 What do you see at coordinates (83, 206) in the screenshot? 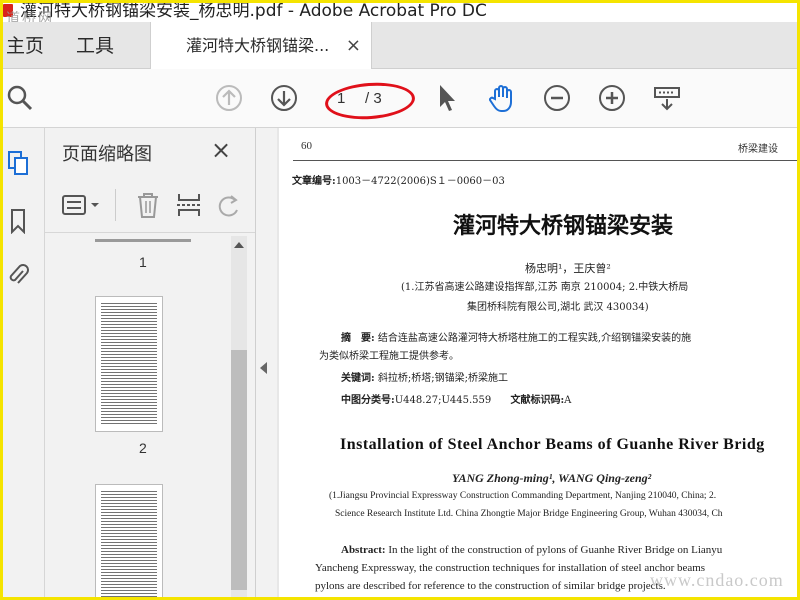
I see `thumbnail-options-icon` at bounding box center [83, 206].